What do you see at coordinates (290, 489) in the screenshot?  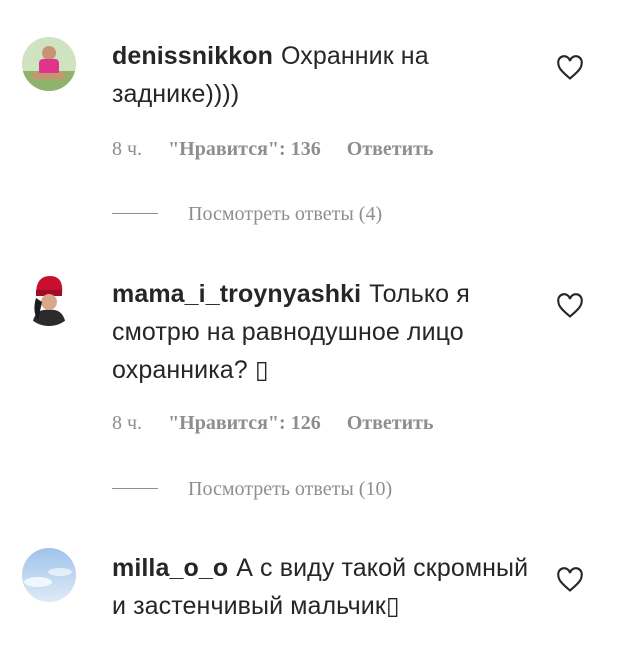 I see `view-replies-label: Посмотреть ответы (10)` at bounding box center [290, 489].